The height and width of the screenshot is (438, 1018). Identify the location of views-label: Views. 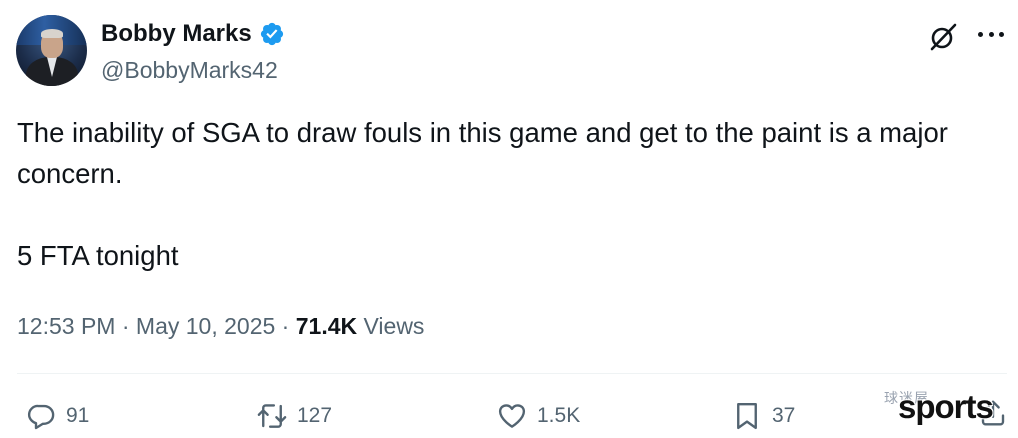
(394, 326).